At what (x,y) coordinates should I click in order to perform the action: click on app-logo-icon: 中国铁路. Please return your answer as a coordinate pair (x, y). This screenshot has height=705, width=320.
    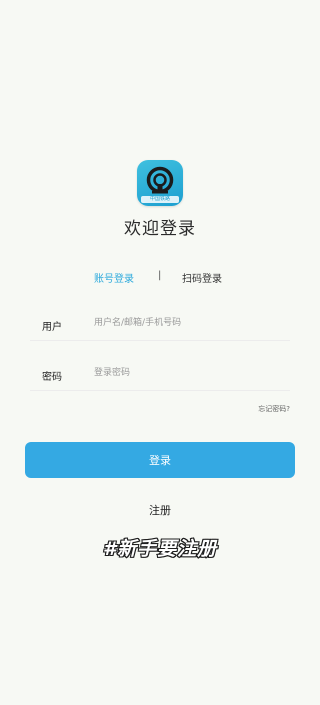
    Looking at the image, I should click on (160, 183).